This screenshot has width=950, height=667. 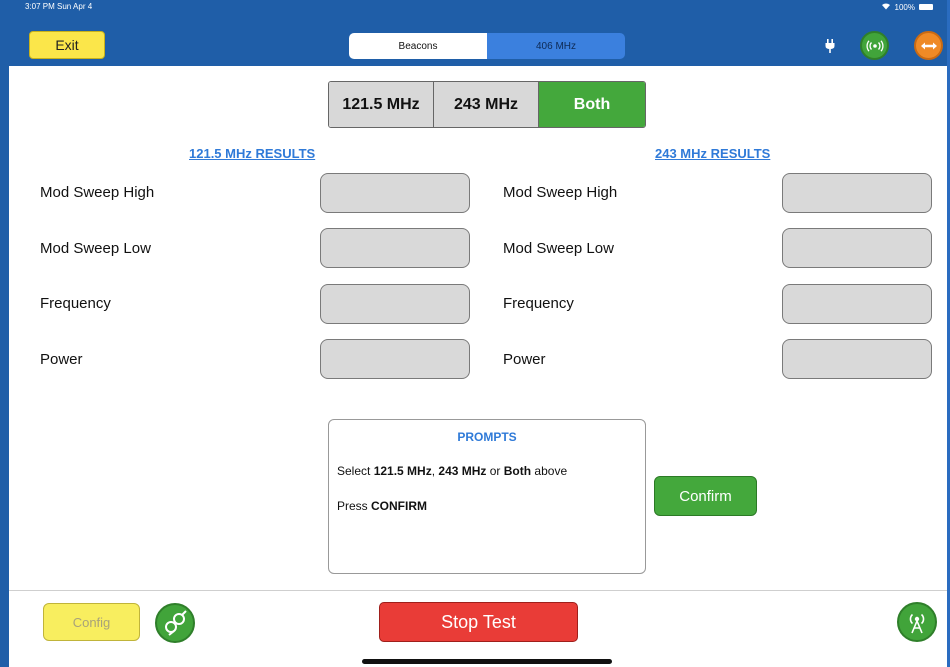 I want to click on field-power-left, so click(x=395, y=359).